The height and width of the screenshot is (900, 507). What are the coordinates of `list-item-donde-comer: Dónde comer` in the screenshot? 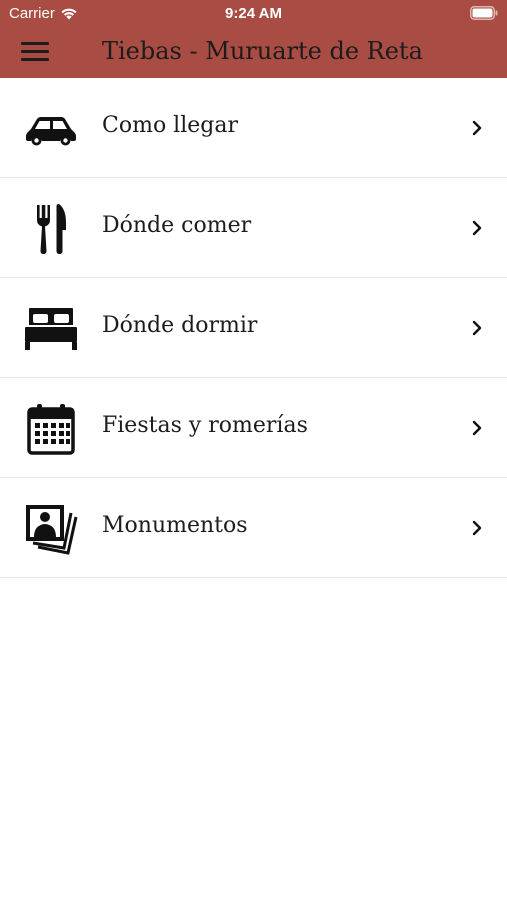 It's located at (253, 228).